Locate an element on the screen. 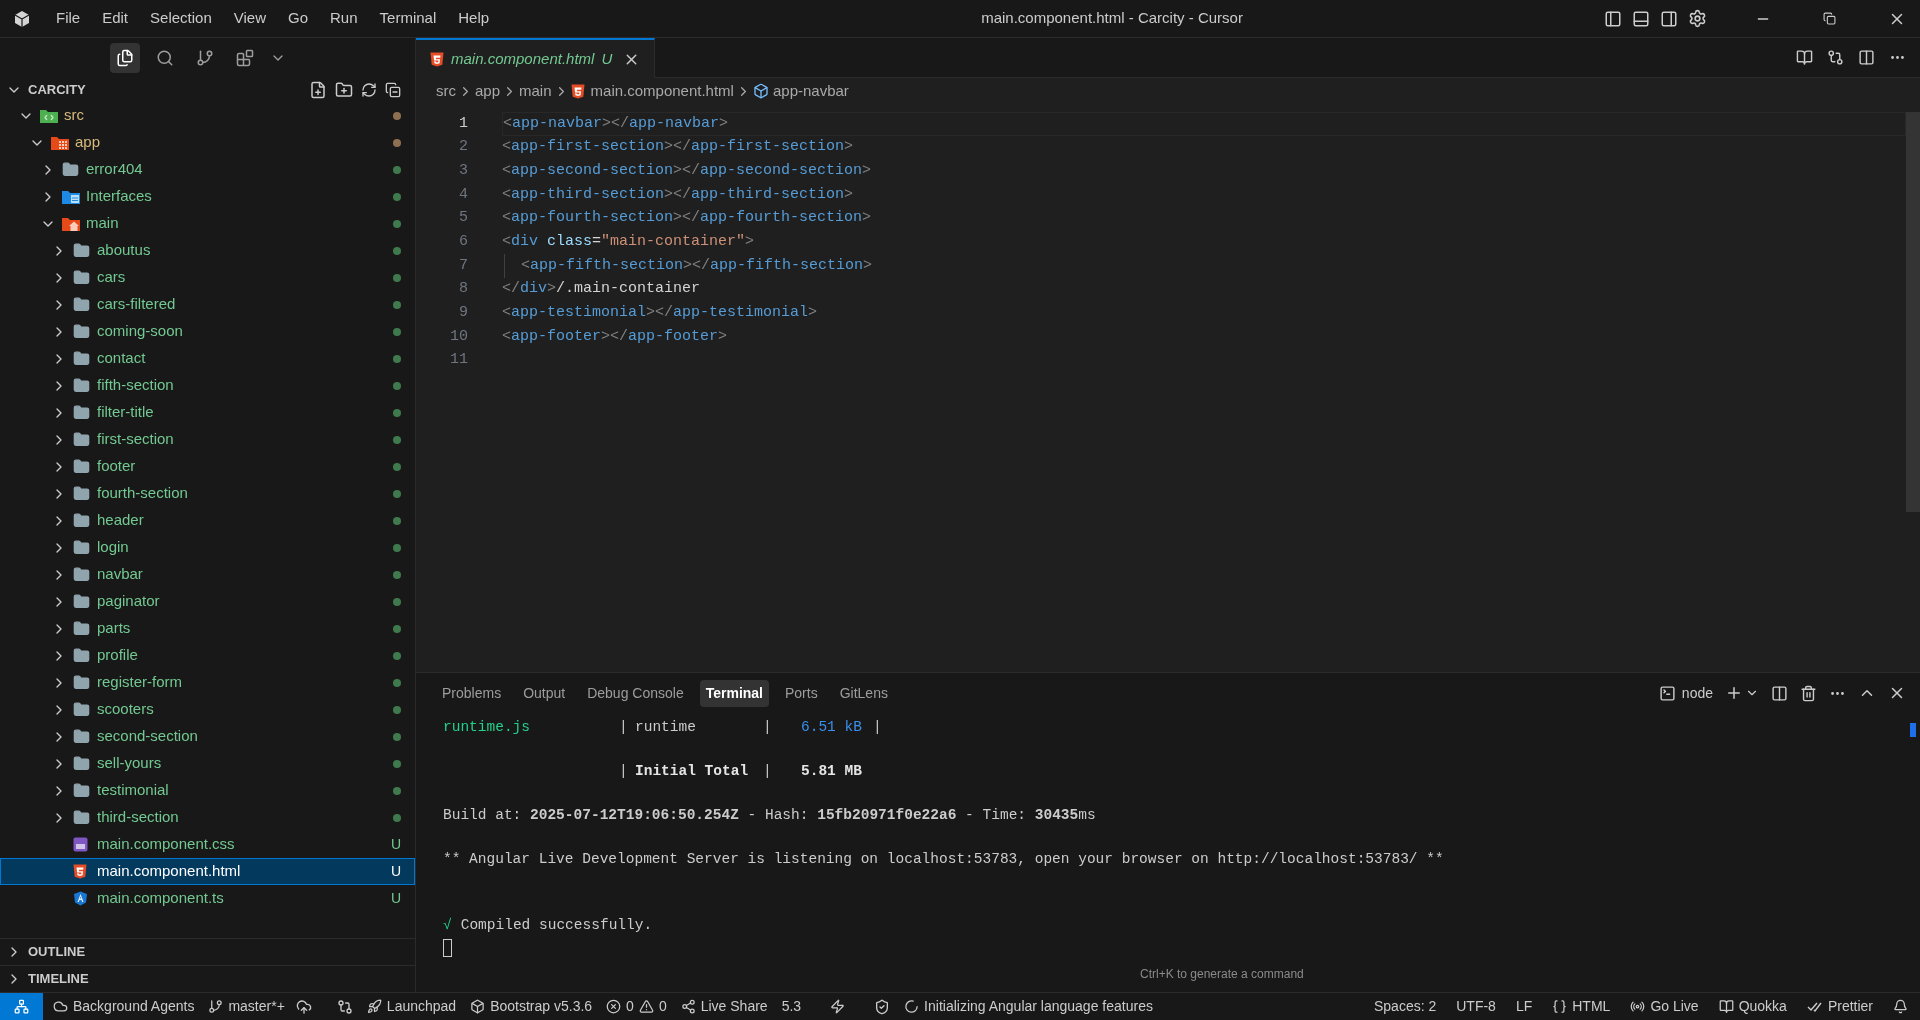 This screenshot has height=1020, width=1920. menu-item: File is located at coordinates (68, 18).